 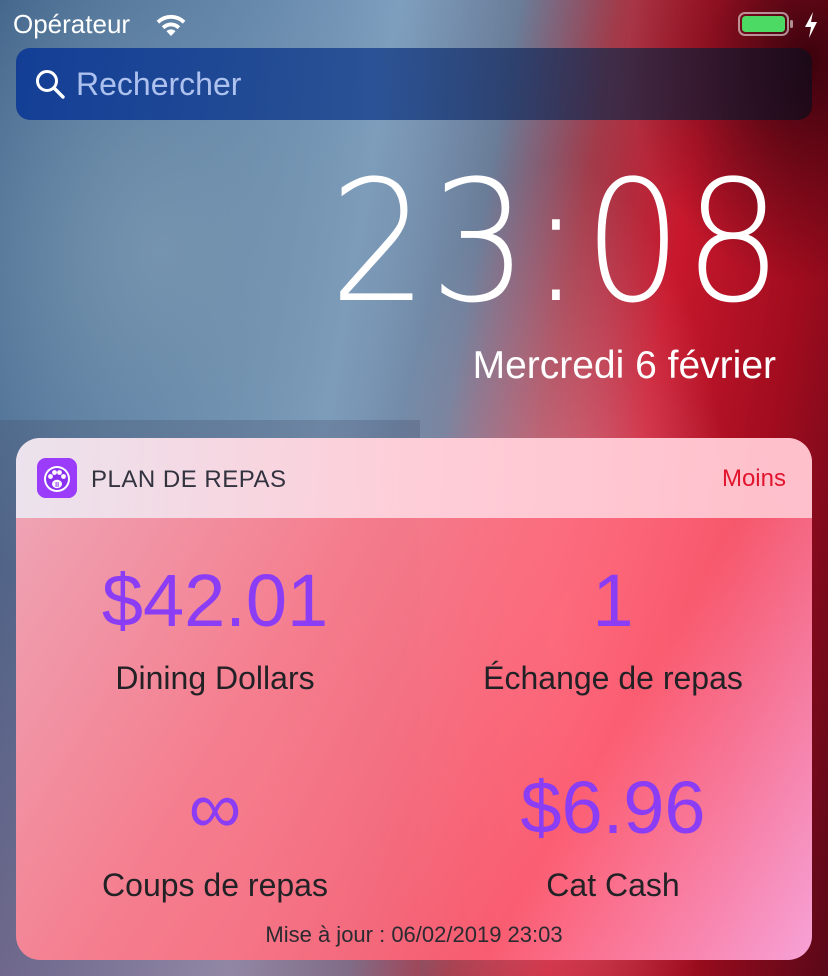 I want to click on widget-header: PLAN DE REPAS Moins, so click(x=414, y=478).